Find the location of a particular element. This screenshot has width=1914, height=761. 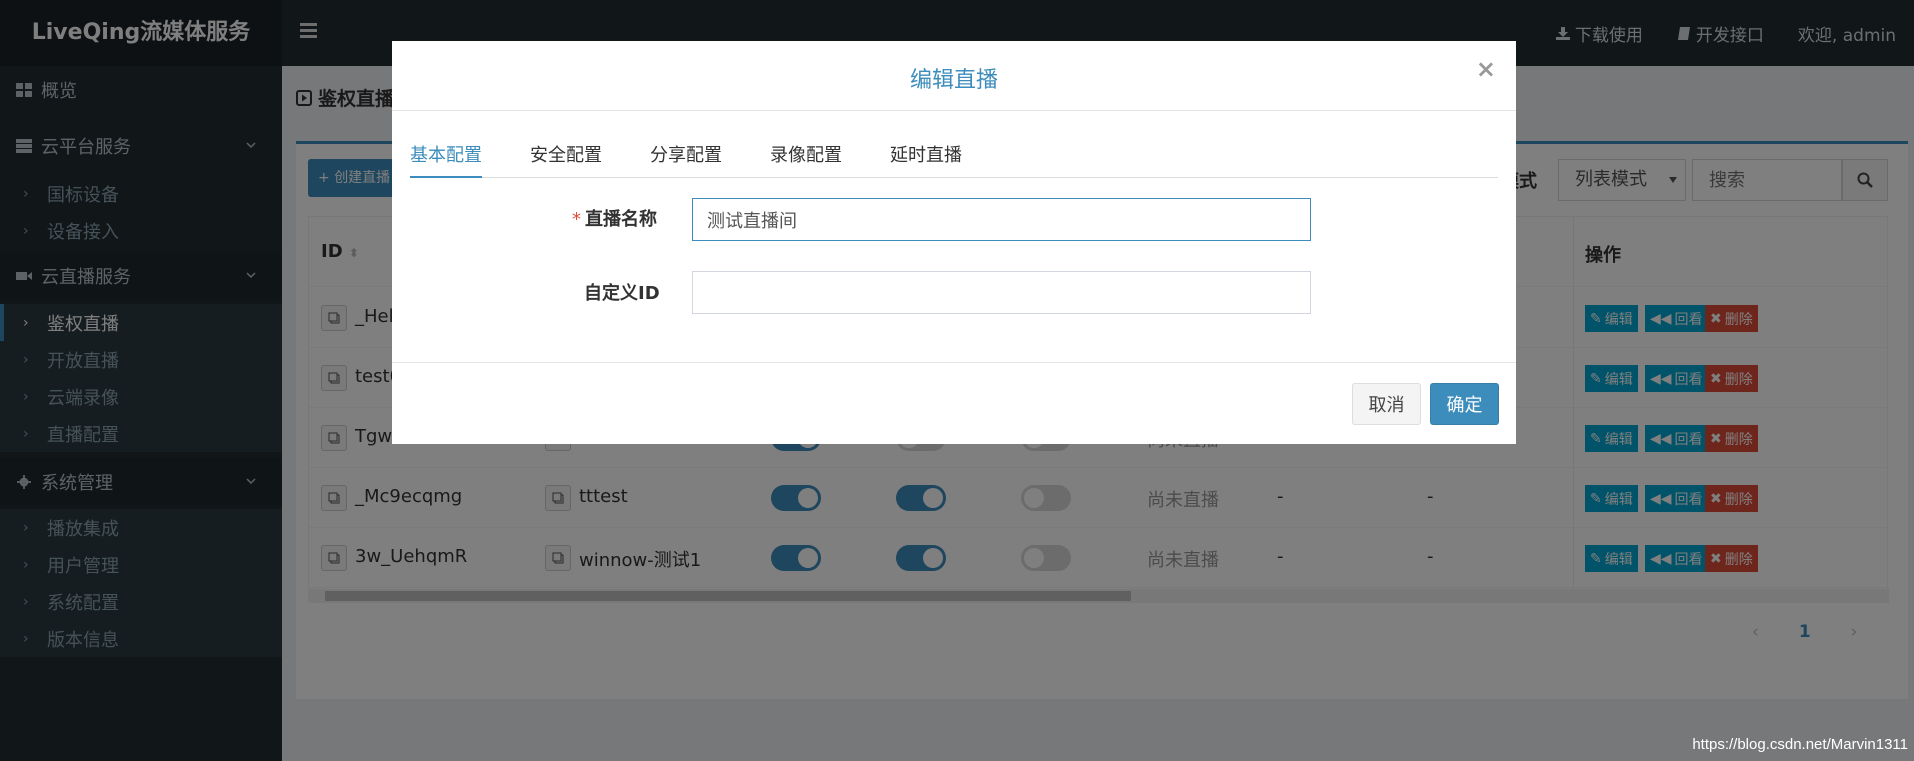

modal-title: 编辑直播 is located at coordinates (953, 80).